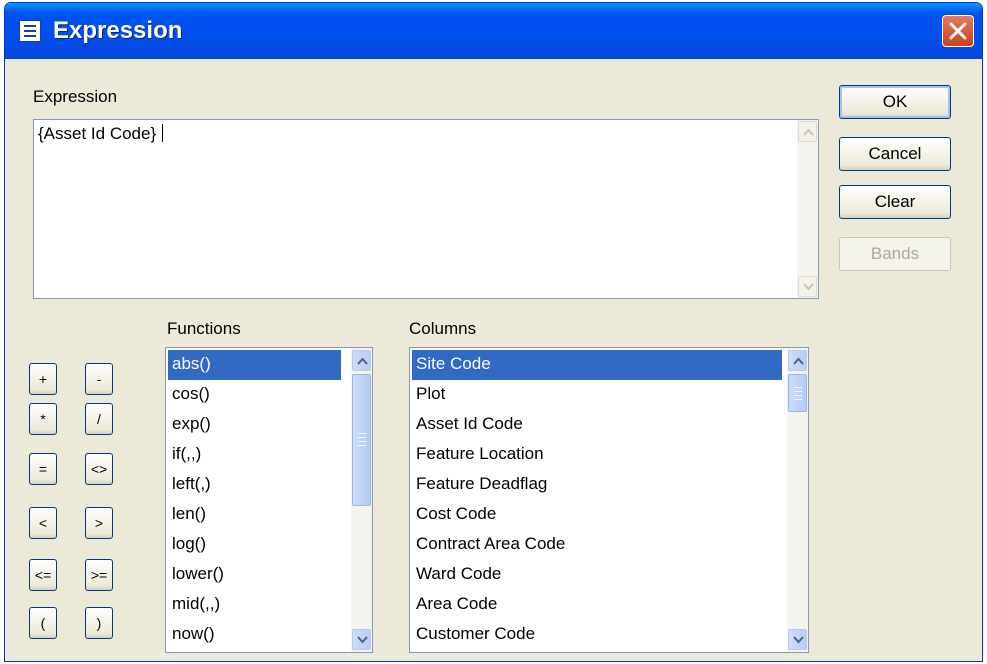  Describe the element at coordinates (493, 31) in the screenshot. I see `title-bar: Expression` at that location.